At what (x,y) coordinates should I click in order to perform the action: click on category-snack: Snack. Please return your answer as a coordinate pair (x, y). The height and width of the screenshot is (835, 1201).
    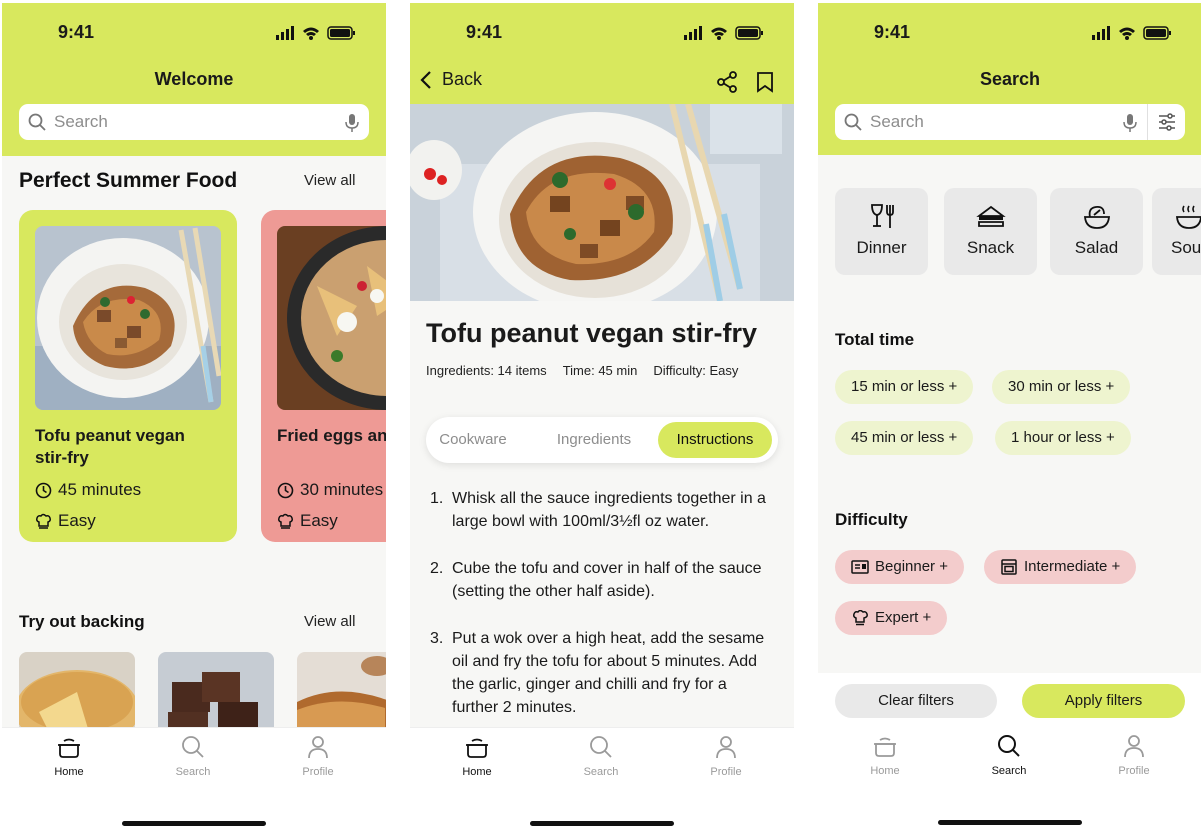
    Looking at the image, I should click on (990, 231).